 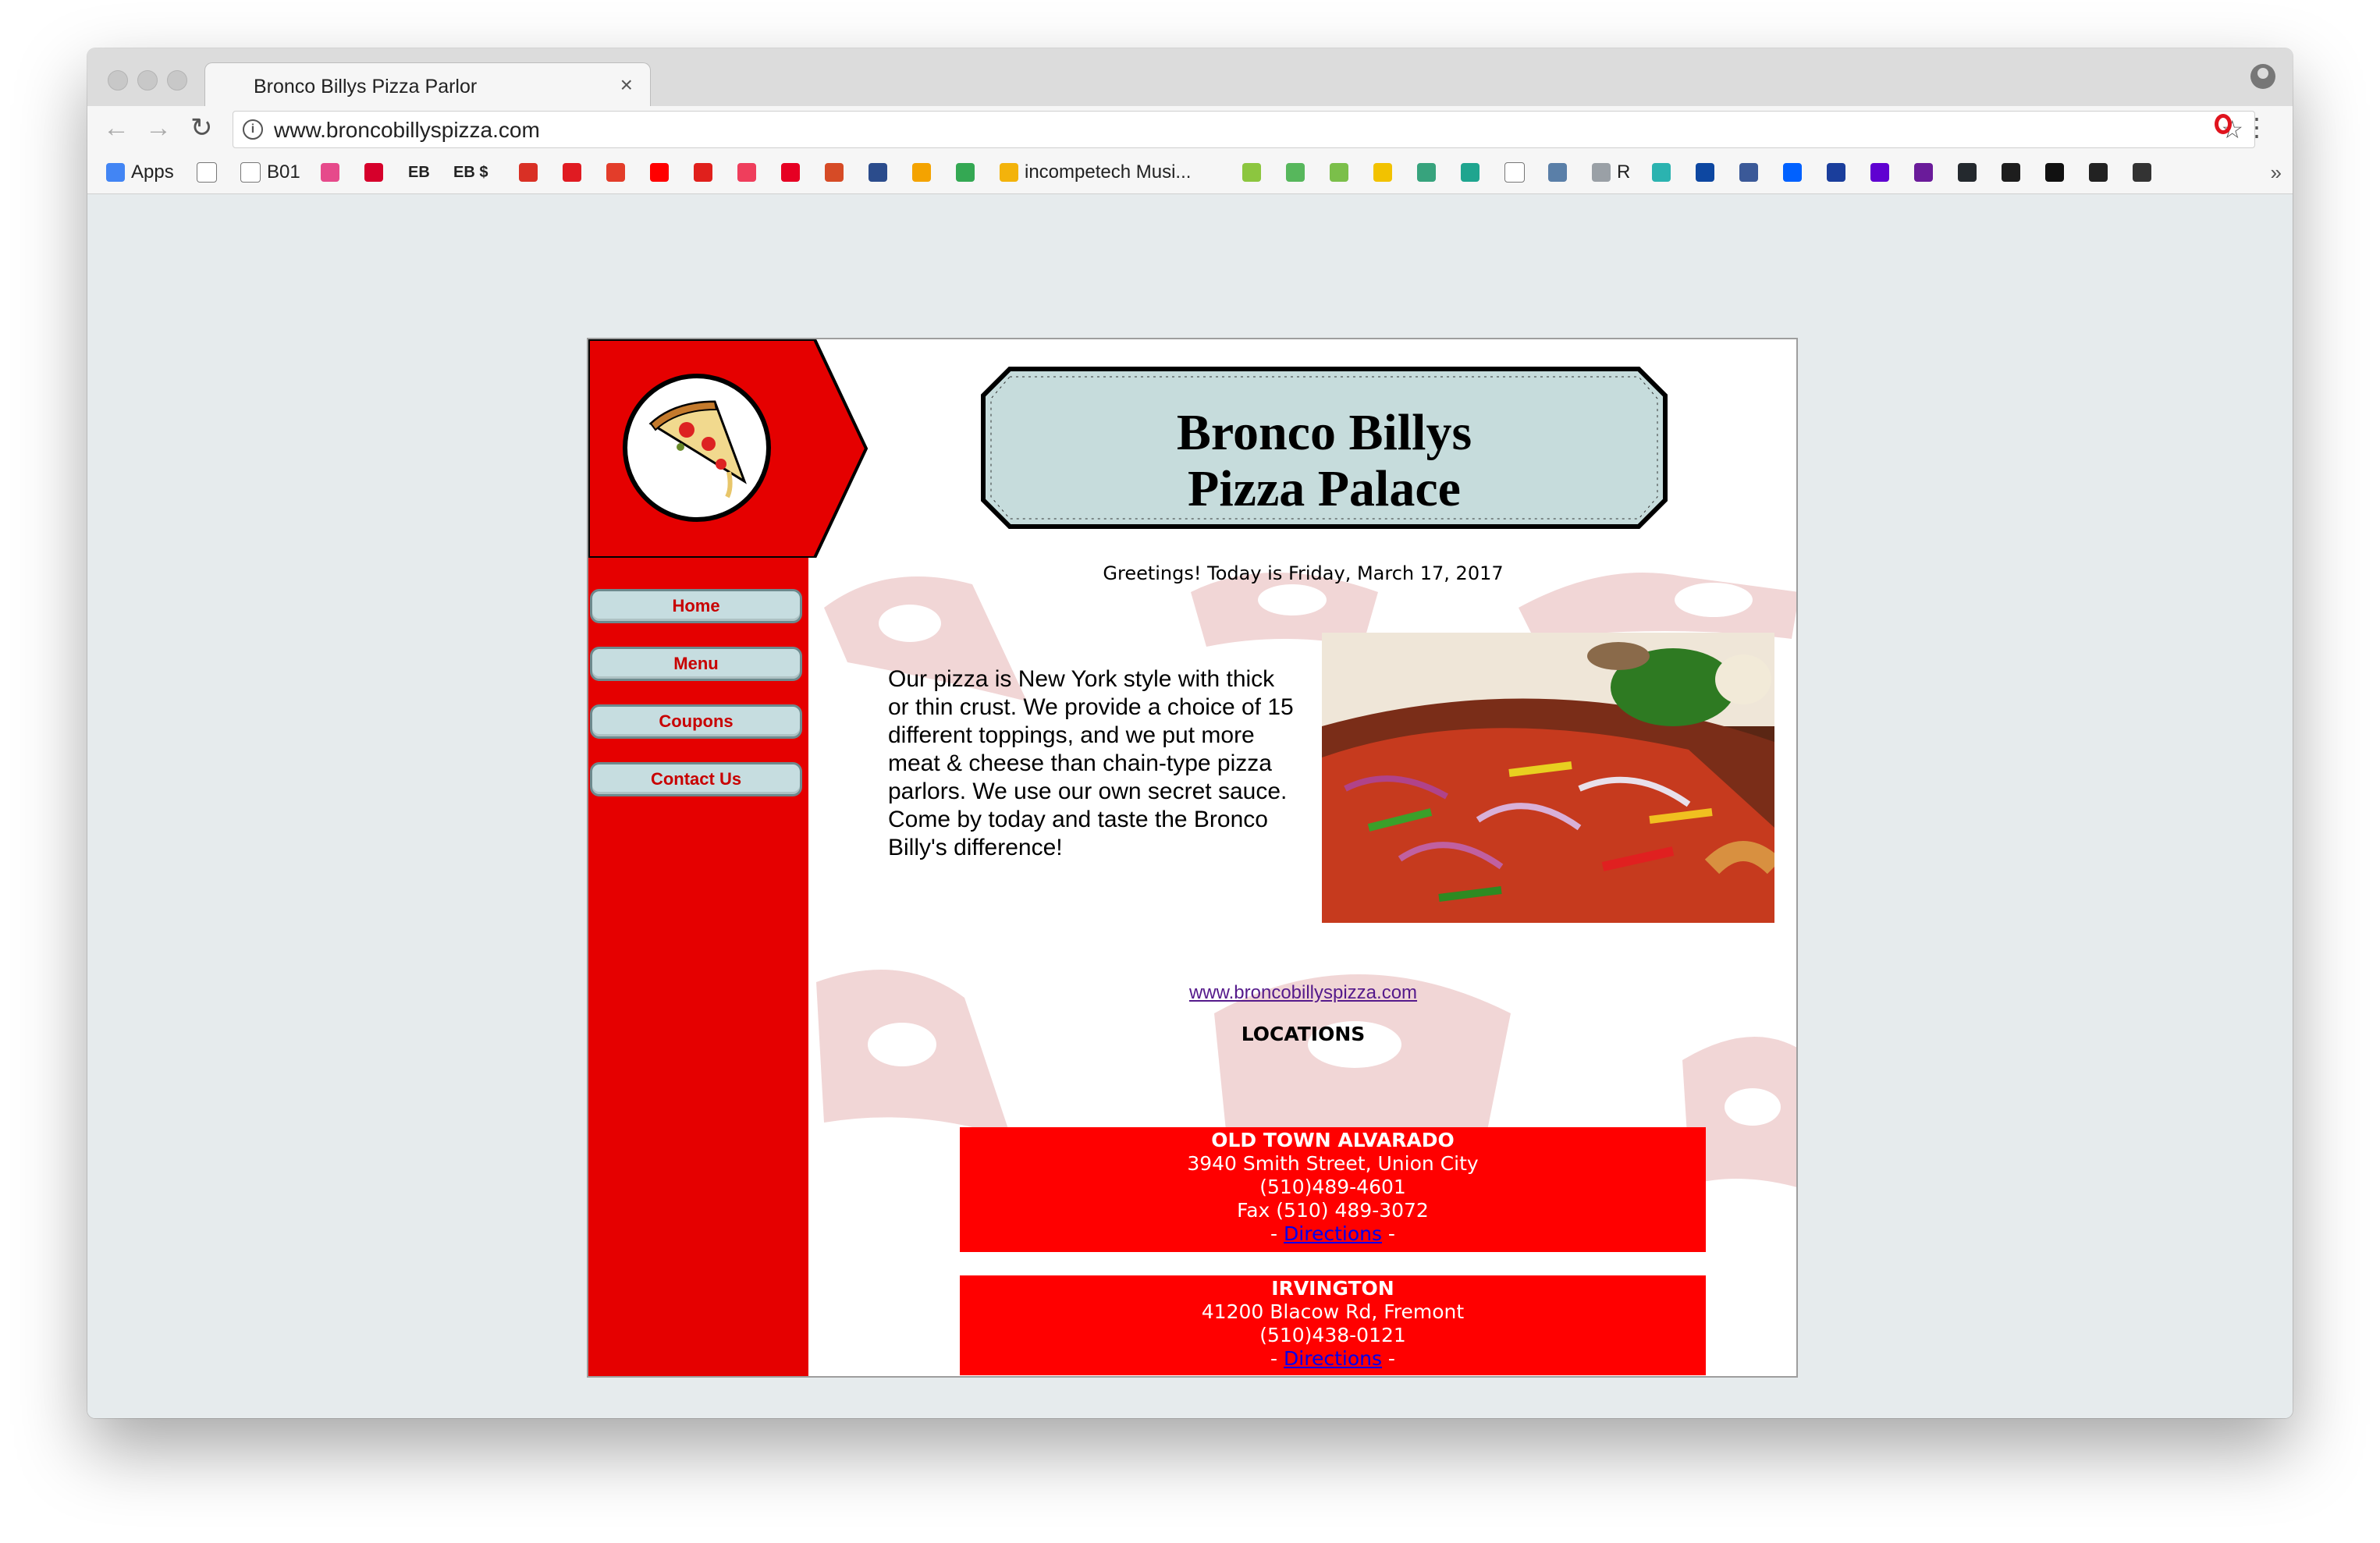 I want to click on bookmark-item: Apps, so click(x=140, y=172).